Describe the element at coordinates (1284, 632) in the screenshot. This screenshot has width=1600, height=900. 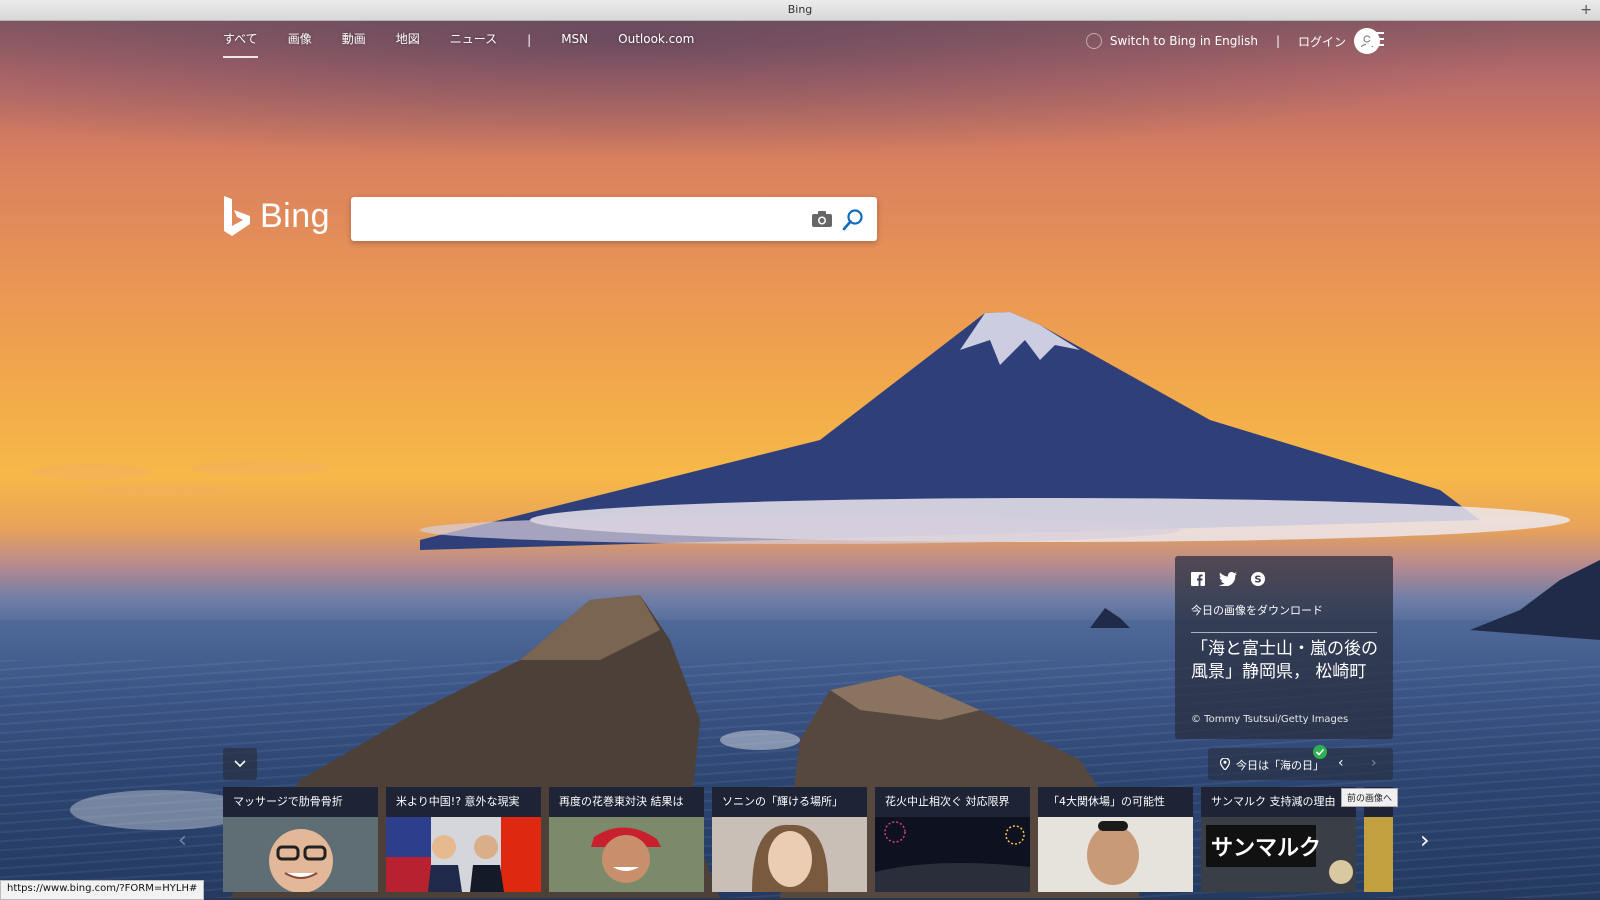
I see `card-divider` at that location.